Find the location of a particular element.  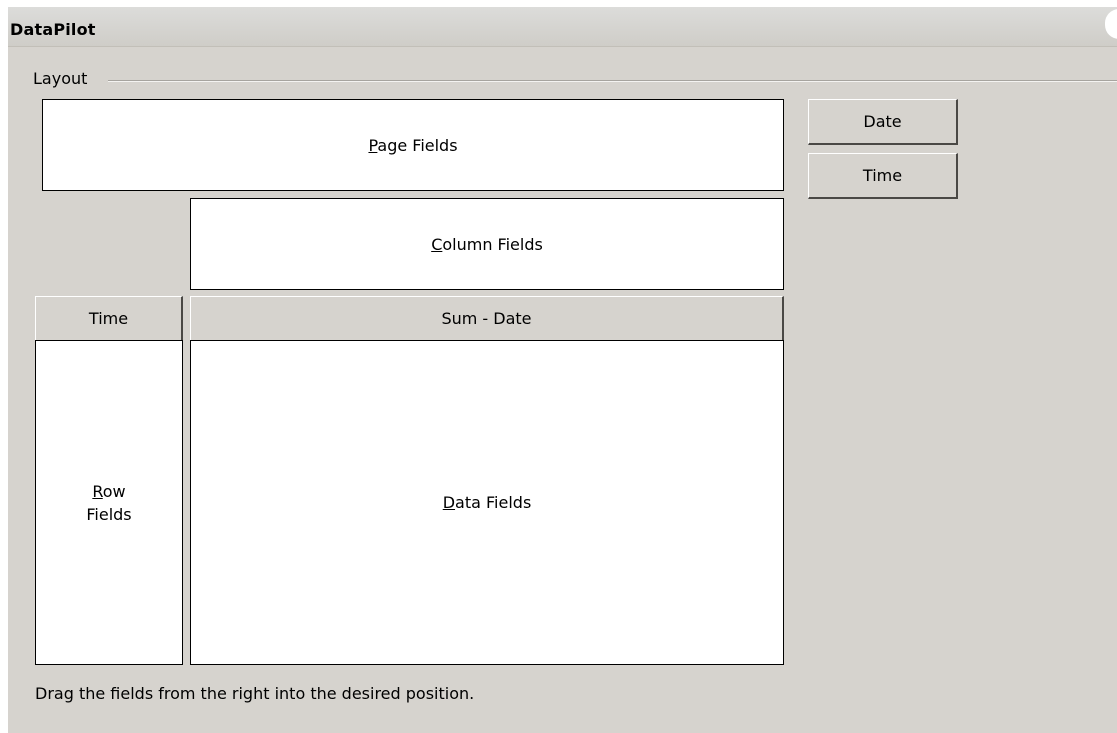

window-title: DataPilot is located at coordinates (53, 29).